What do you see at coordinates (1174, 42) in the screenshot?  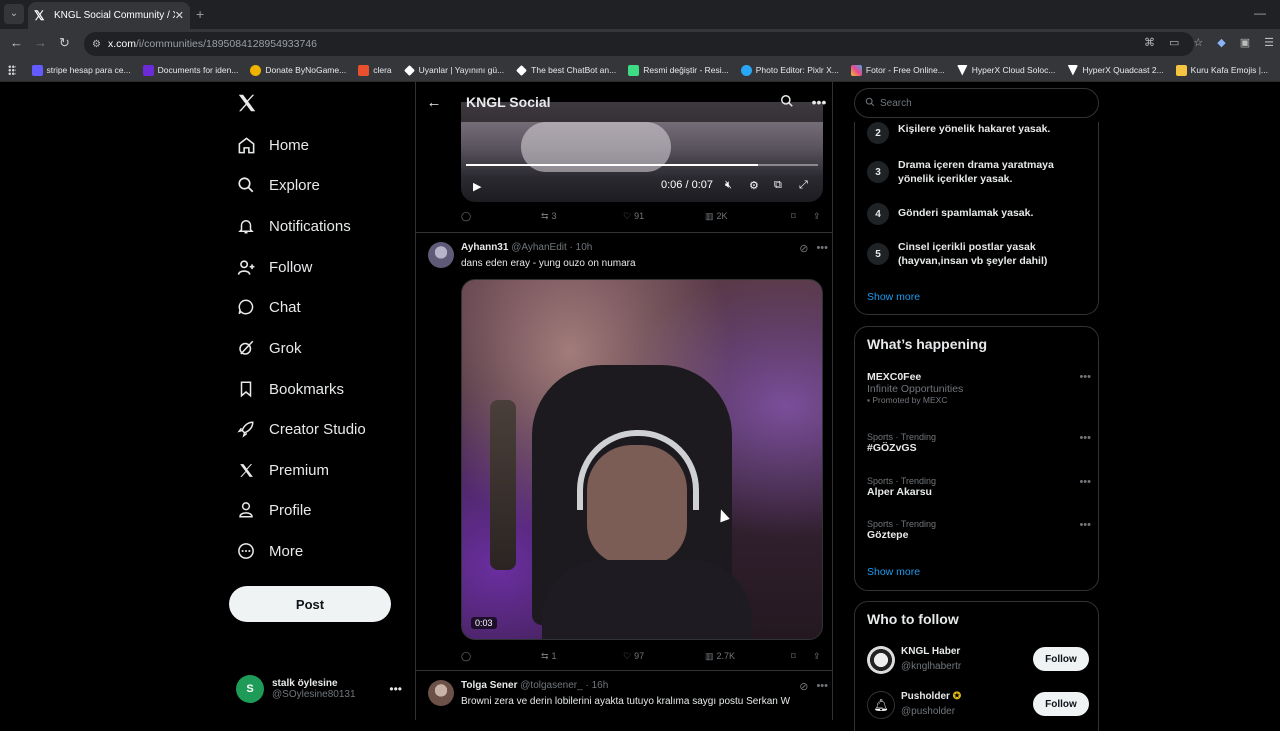 I see `cast-icon: ▭` at bounding box center [1174, 42].